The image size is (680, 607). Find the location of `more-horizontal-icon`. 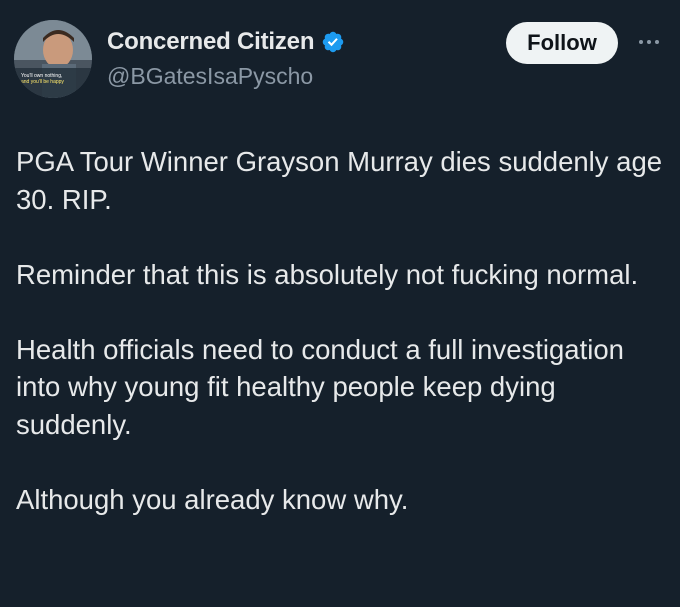

more-horizontal-icon is located at coordinates (649, 42).